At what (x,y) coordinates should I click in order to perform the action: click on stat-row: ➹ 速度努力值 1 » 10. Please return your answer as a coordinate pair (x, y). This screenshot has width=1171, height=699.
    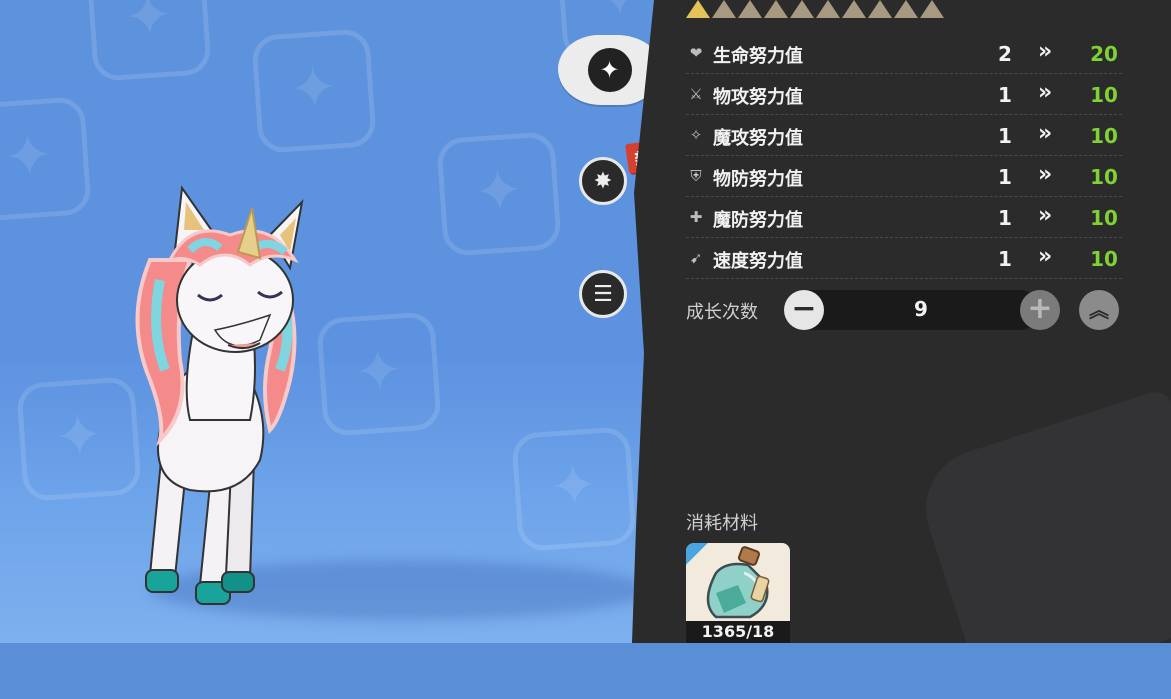
    Looking at the image, I should click on (904, 258).